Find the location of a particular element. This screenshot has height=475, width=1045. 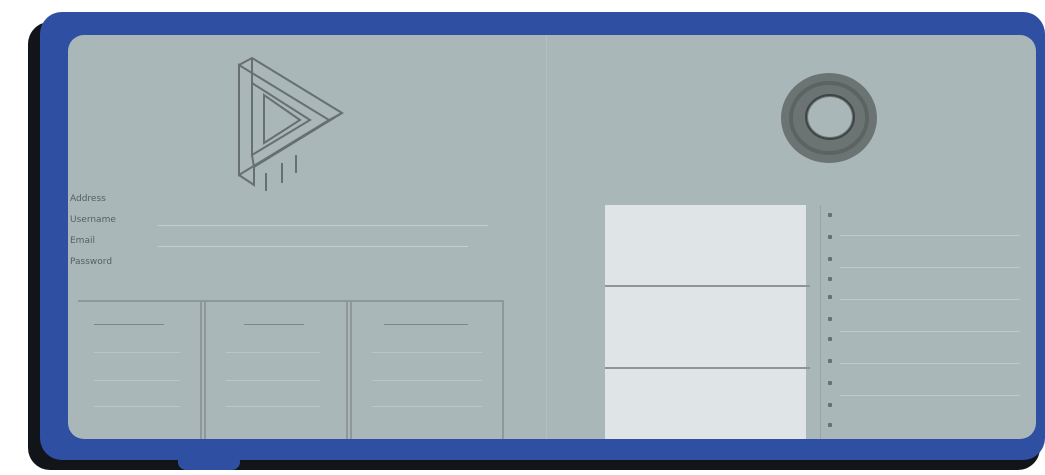

center-divider is located at coordinates (546, 237).